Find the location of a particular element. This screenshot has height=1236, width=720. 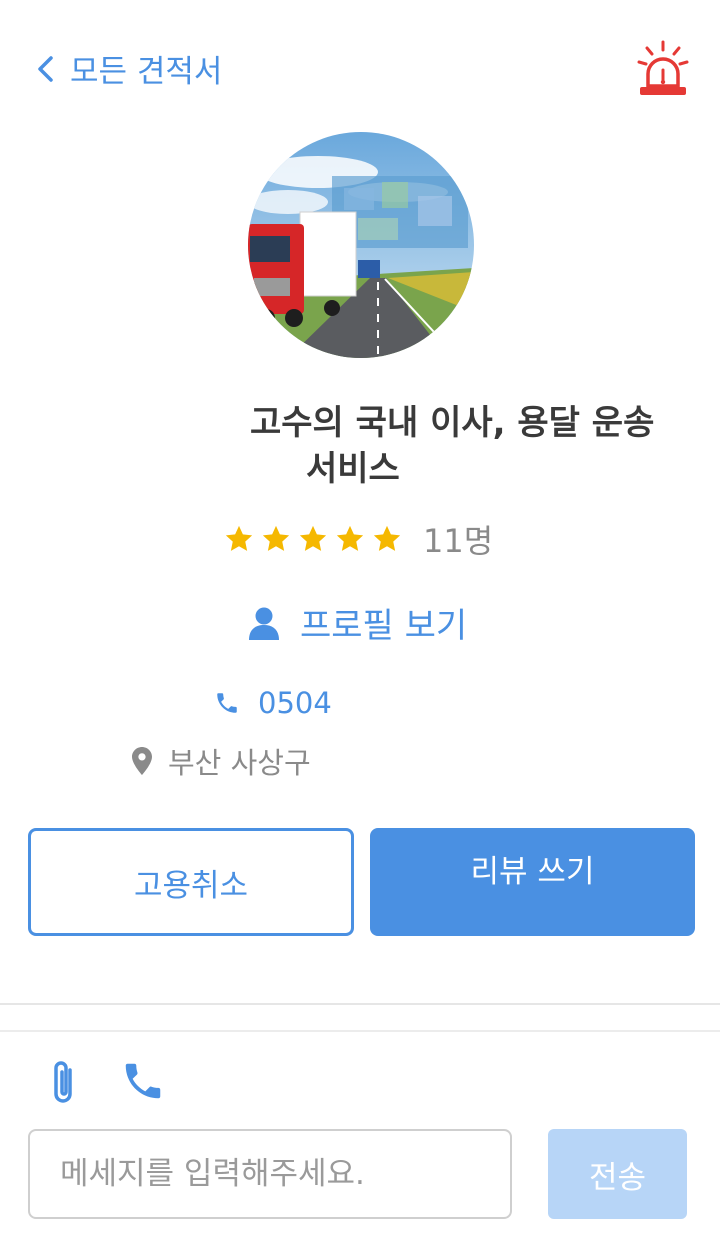

back-to-all-quotes-link: 모든 견적서 is located at coordinates (129, 68).